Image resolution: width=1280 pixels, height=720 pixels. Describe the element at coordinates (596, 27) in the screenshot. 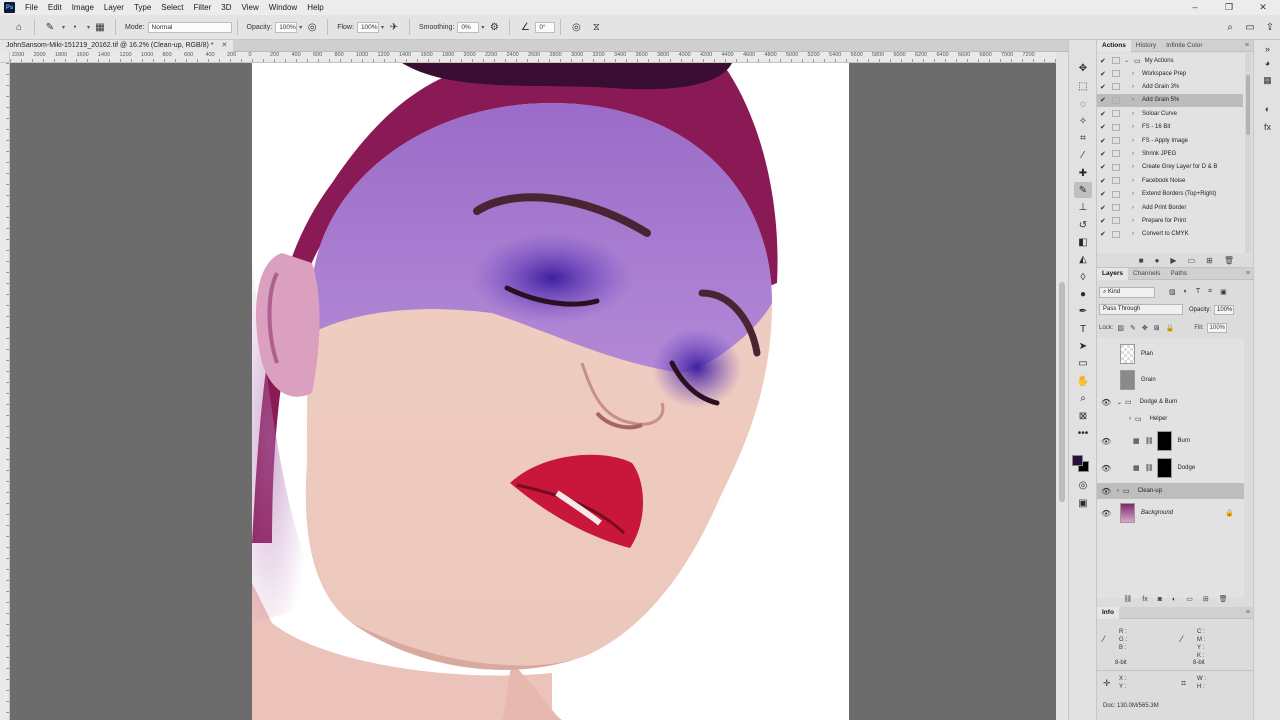

I see `symmetry-icon: ⧖` at that location.